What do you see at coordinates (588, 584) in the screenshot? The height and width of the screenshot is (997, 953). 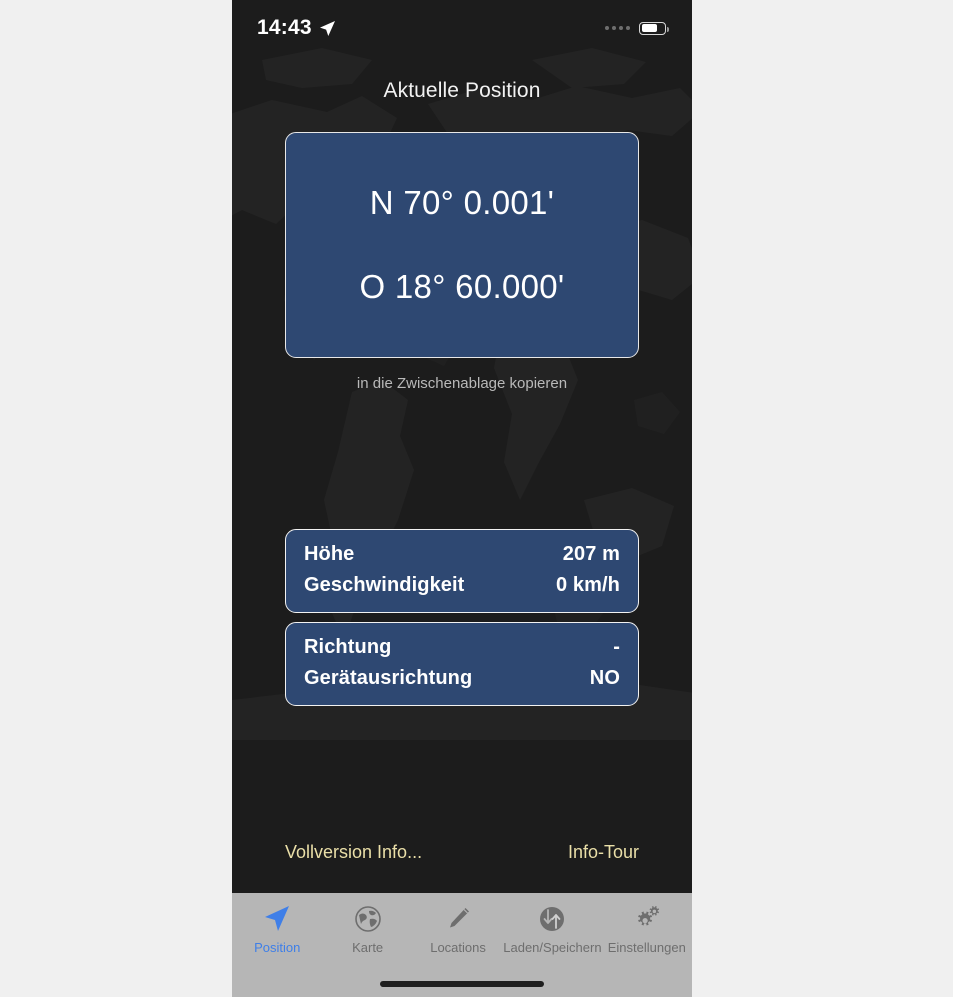 I see `speed-value: 0 km/h` at bounding box center [588, 584].